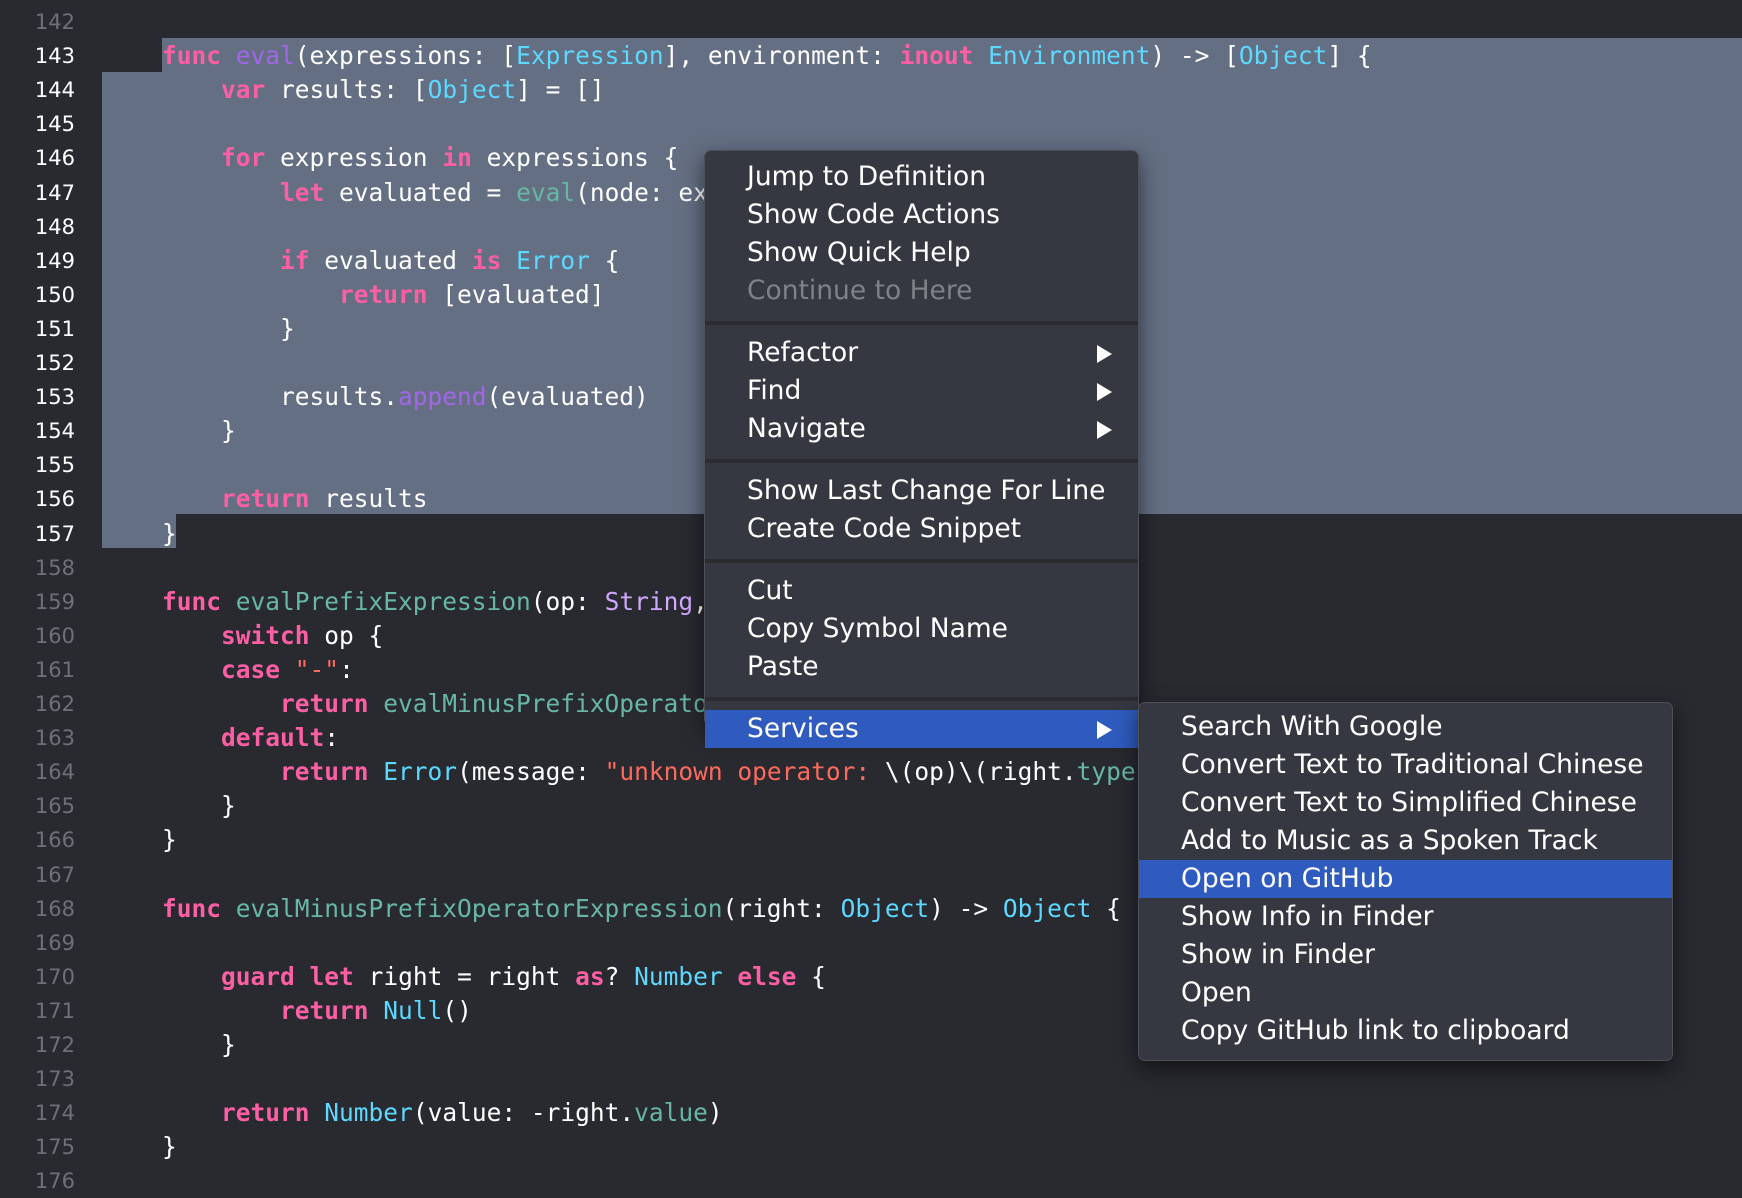 Image resolution: width=1742 pixels, height=1198 pixels. What do you see at coordinates (1405, 955) in the screenshot?
I see `menu-item-show-in-finder: Show in Finder` at bounding box center [1405, 955].